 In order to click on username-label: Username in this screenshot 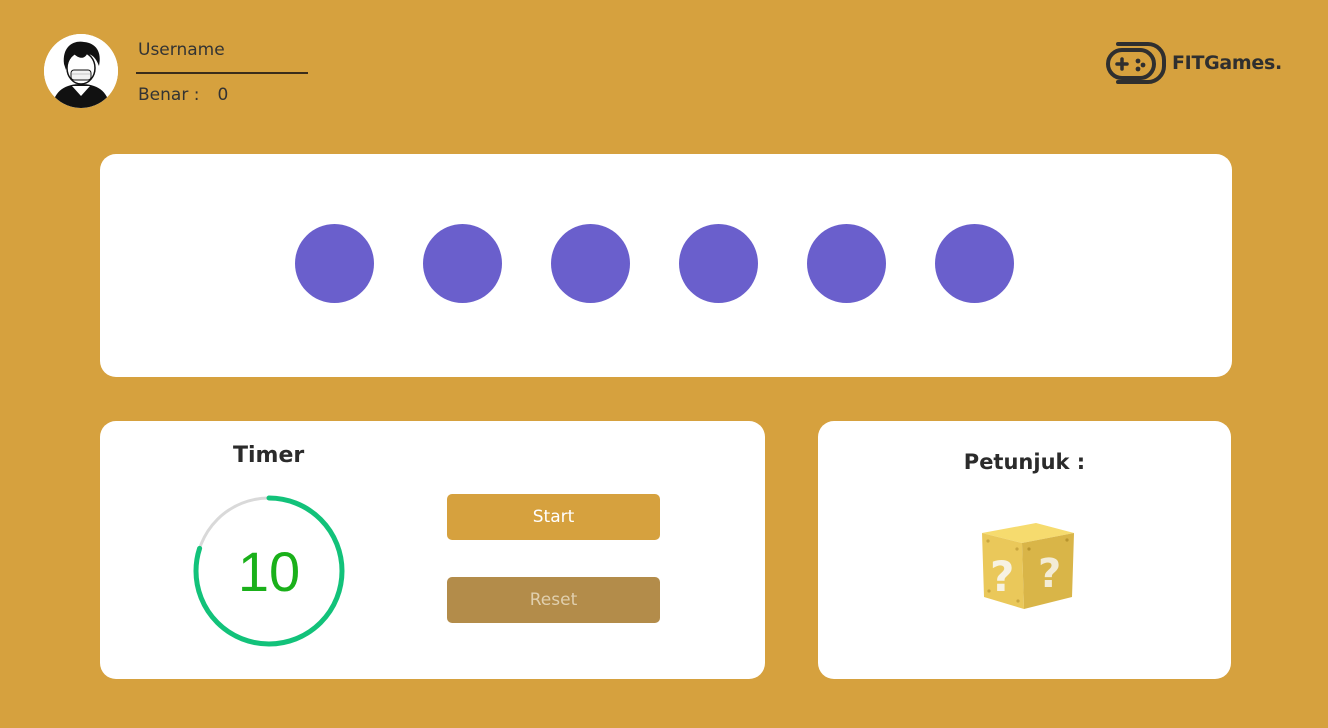, I will do `click(181, 50)`.